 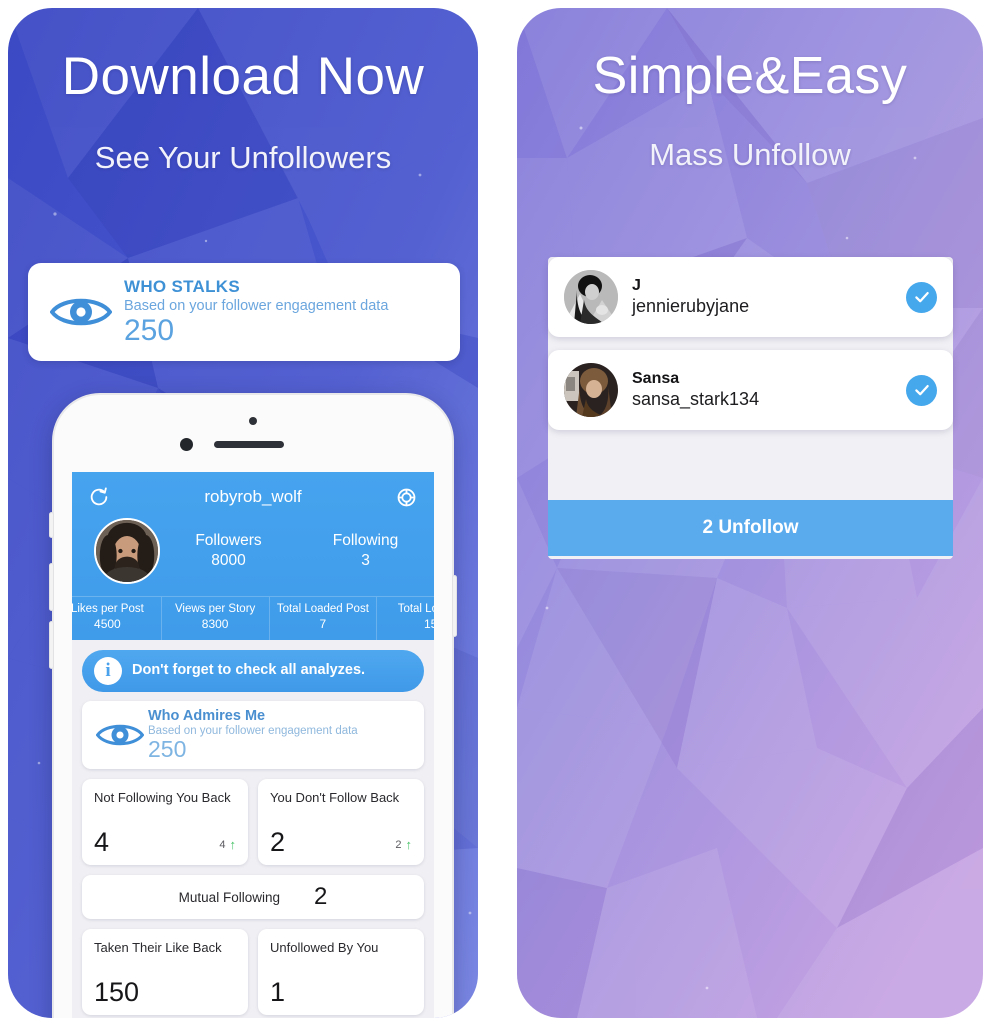 I want to click on refresh-icon, so click(x=99, y=497).